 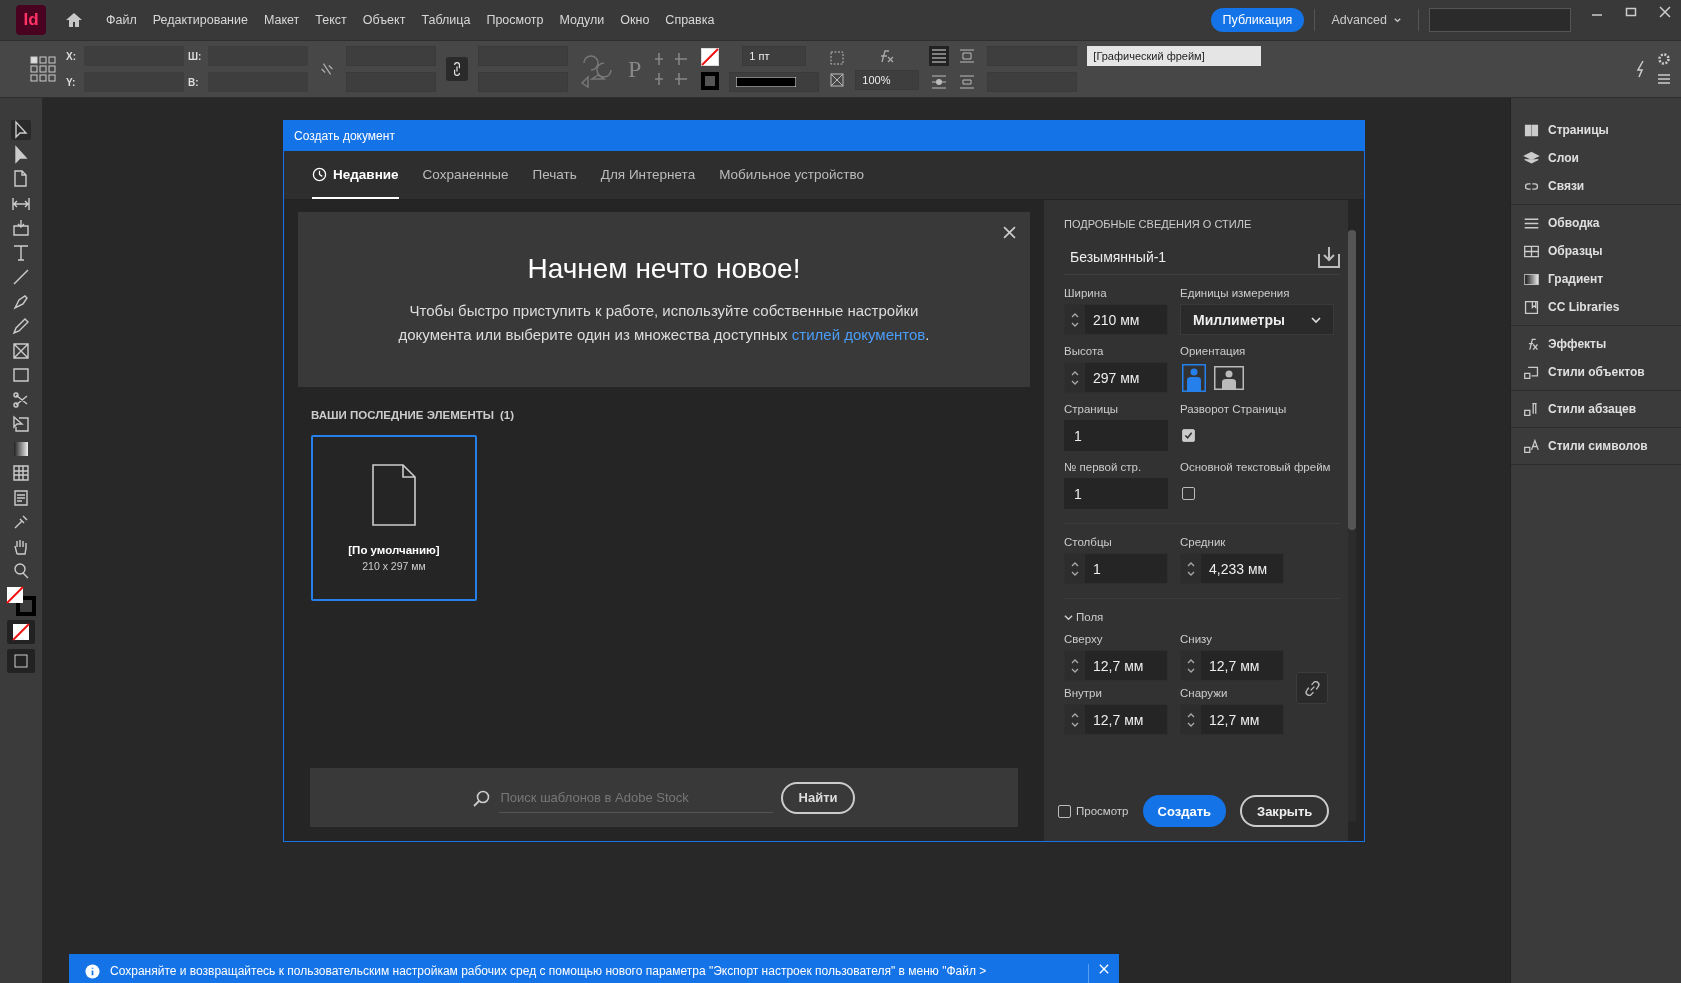 What do you see at coordinates (774, 56) in the screenshot?
I see `stroke-weight-dropdown: 1 пт` at bounding box center [774, 56].